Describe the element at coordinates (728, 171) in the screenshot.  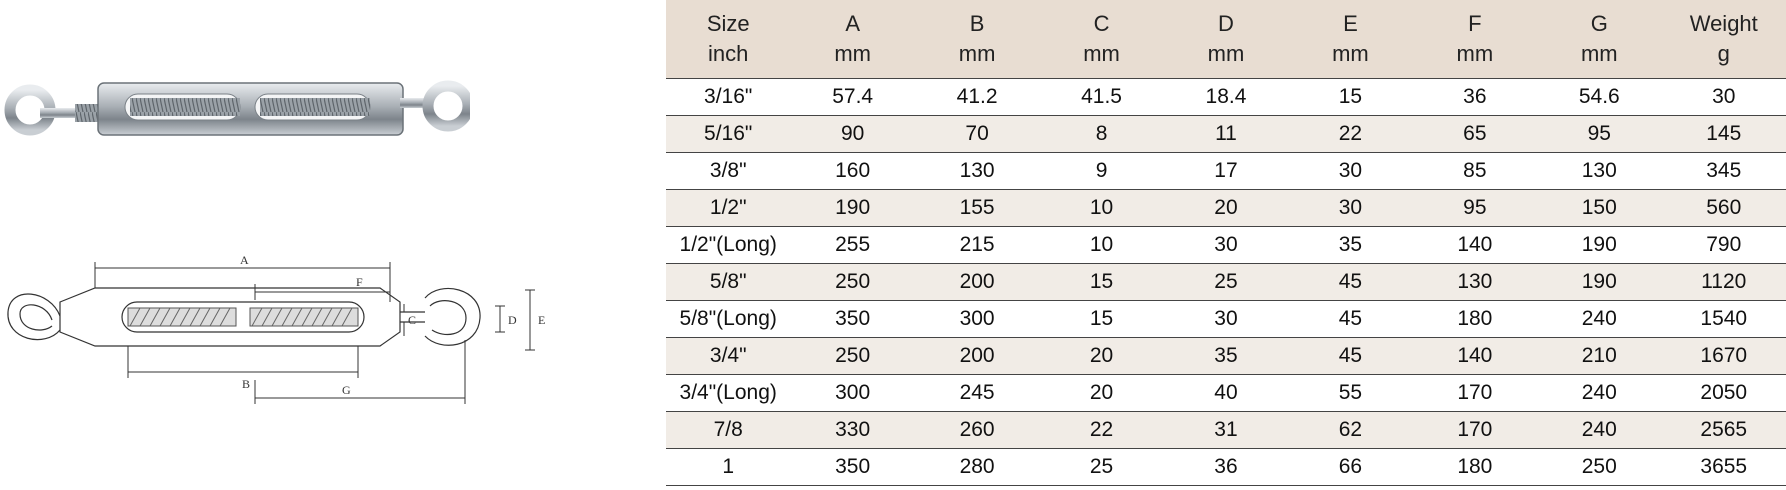
I see `cell-size: 3/8"` at that location.